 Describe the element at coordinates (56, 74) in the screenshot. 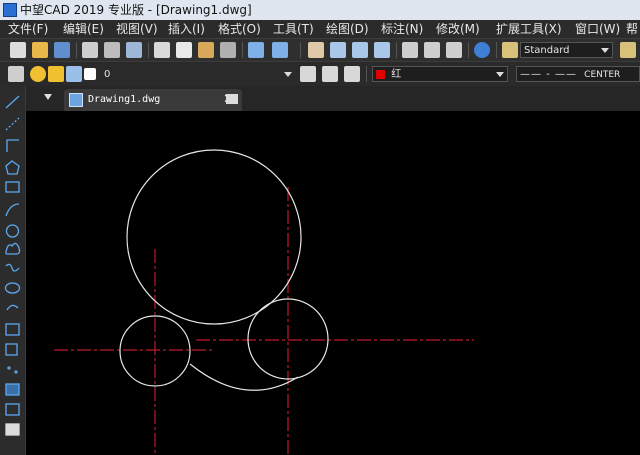

I see `sun-icon` at that location.